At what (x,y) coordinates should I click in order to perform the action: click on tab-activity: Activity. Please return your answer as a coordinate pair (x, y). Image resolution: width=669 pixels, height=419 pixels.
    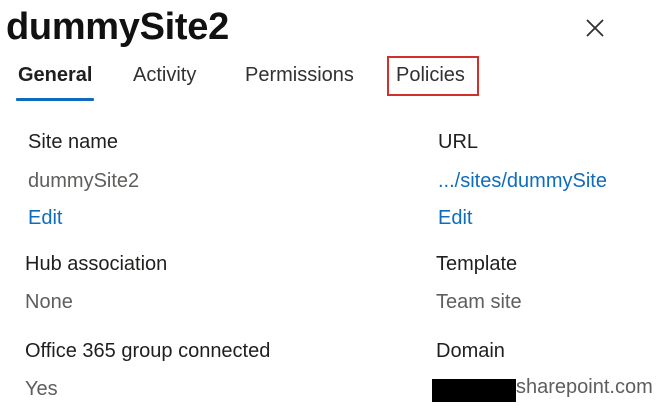
    Looking at the image, I should click on (164, 76).